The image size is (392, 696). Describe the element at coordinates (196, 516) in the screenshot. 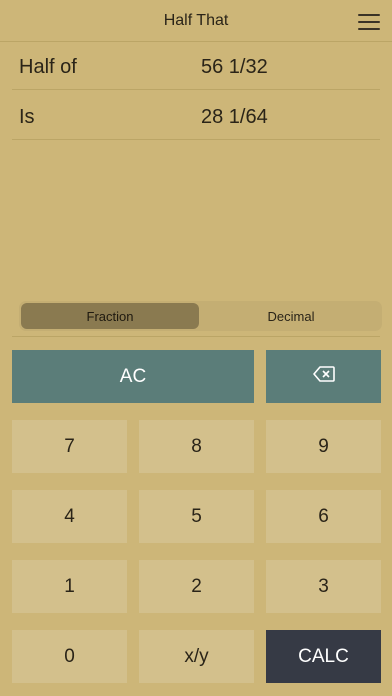

I see `digit-5-button: 5` at that location.